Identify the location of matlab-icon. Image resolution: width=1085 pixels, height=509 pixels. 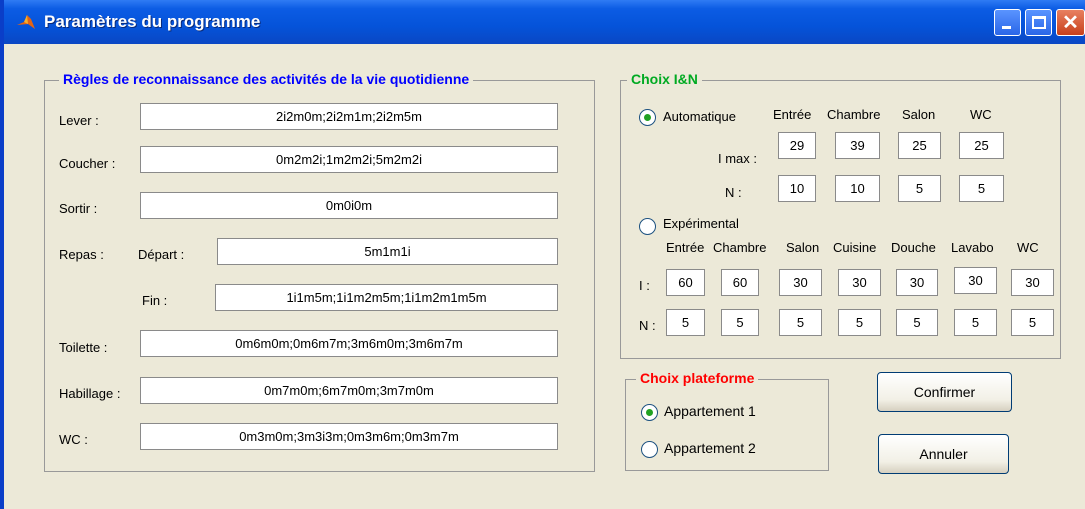
(26, 22).